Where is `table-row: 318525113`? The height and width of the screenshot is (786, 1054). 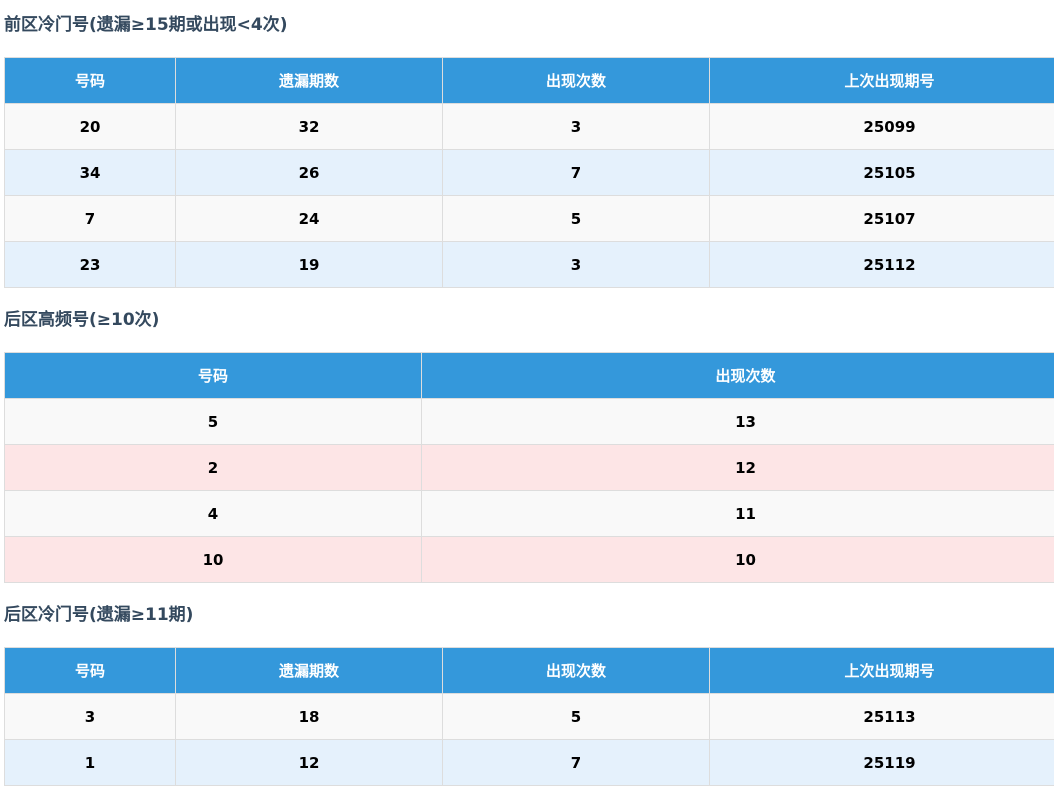
table-row: 318525113 is located at coordinates (529, 717).